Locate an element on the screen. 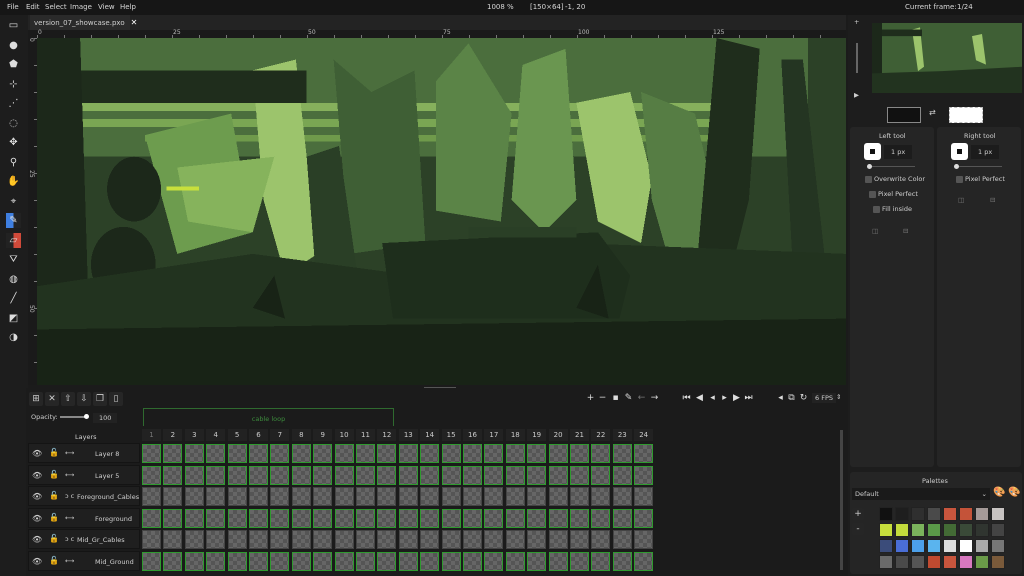 The image size is (1024, 576). frame-header: 9 is located at coordinates (323, 435).